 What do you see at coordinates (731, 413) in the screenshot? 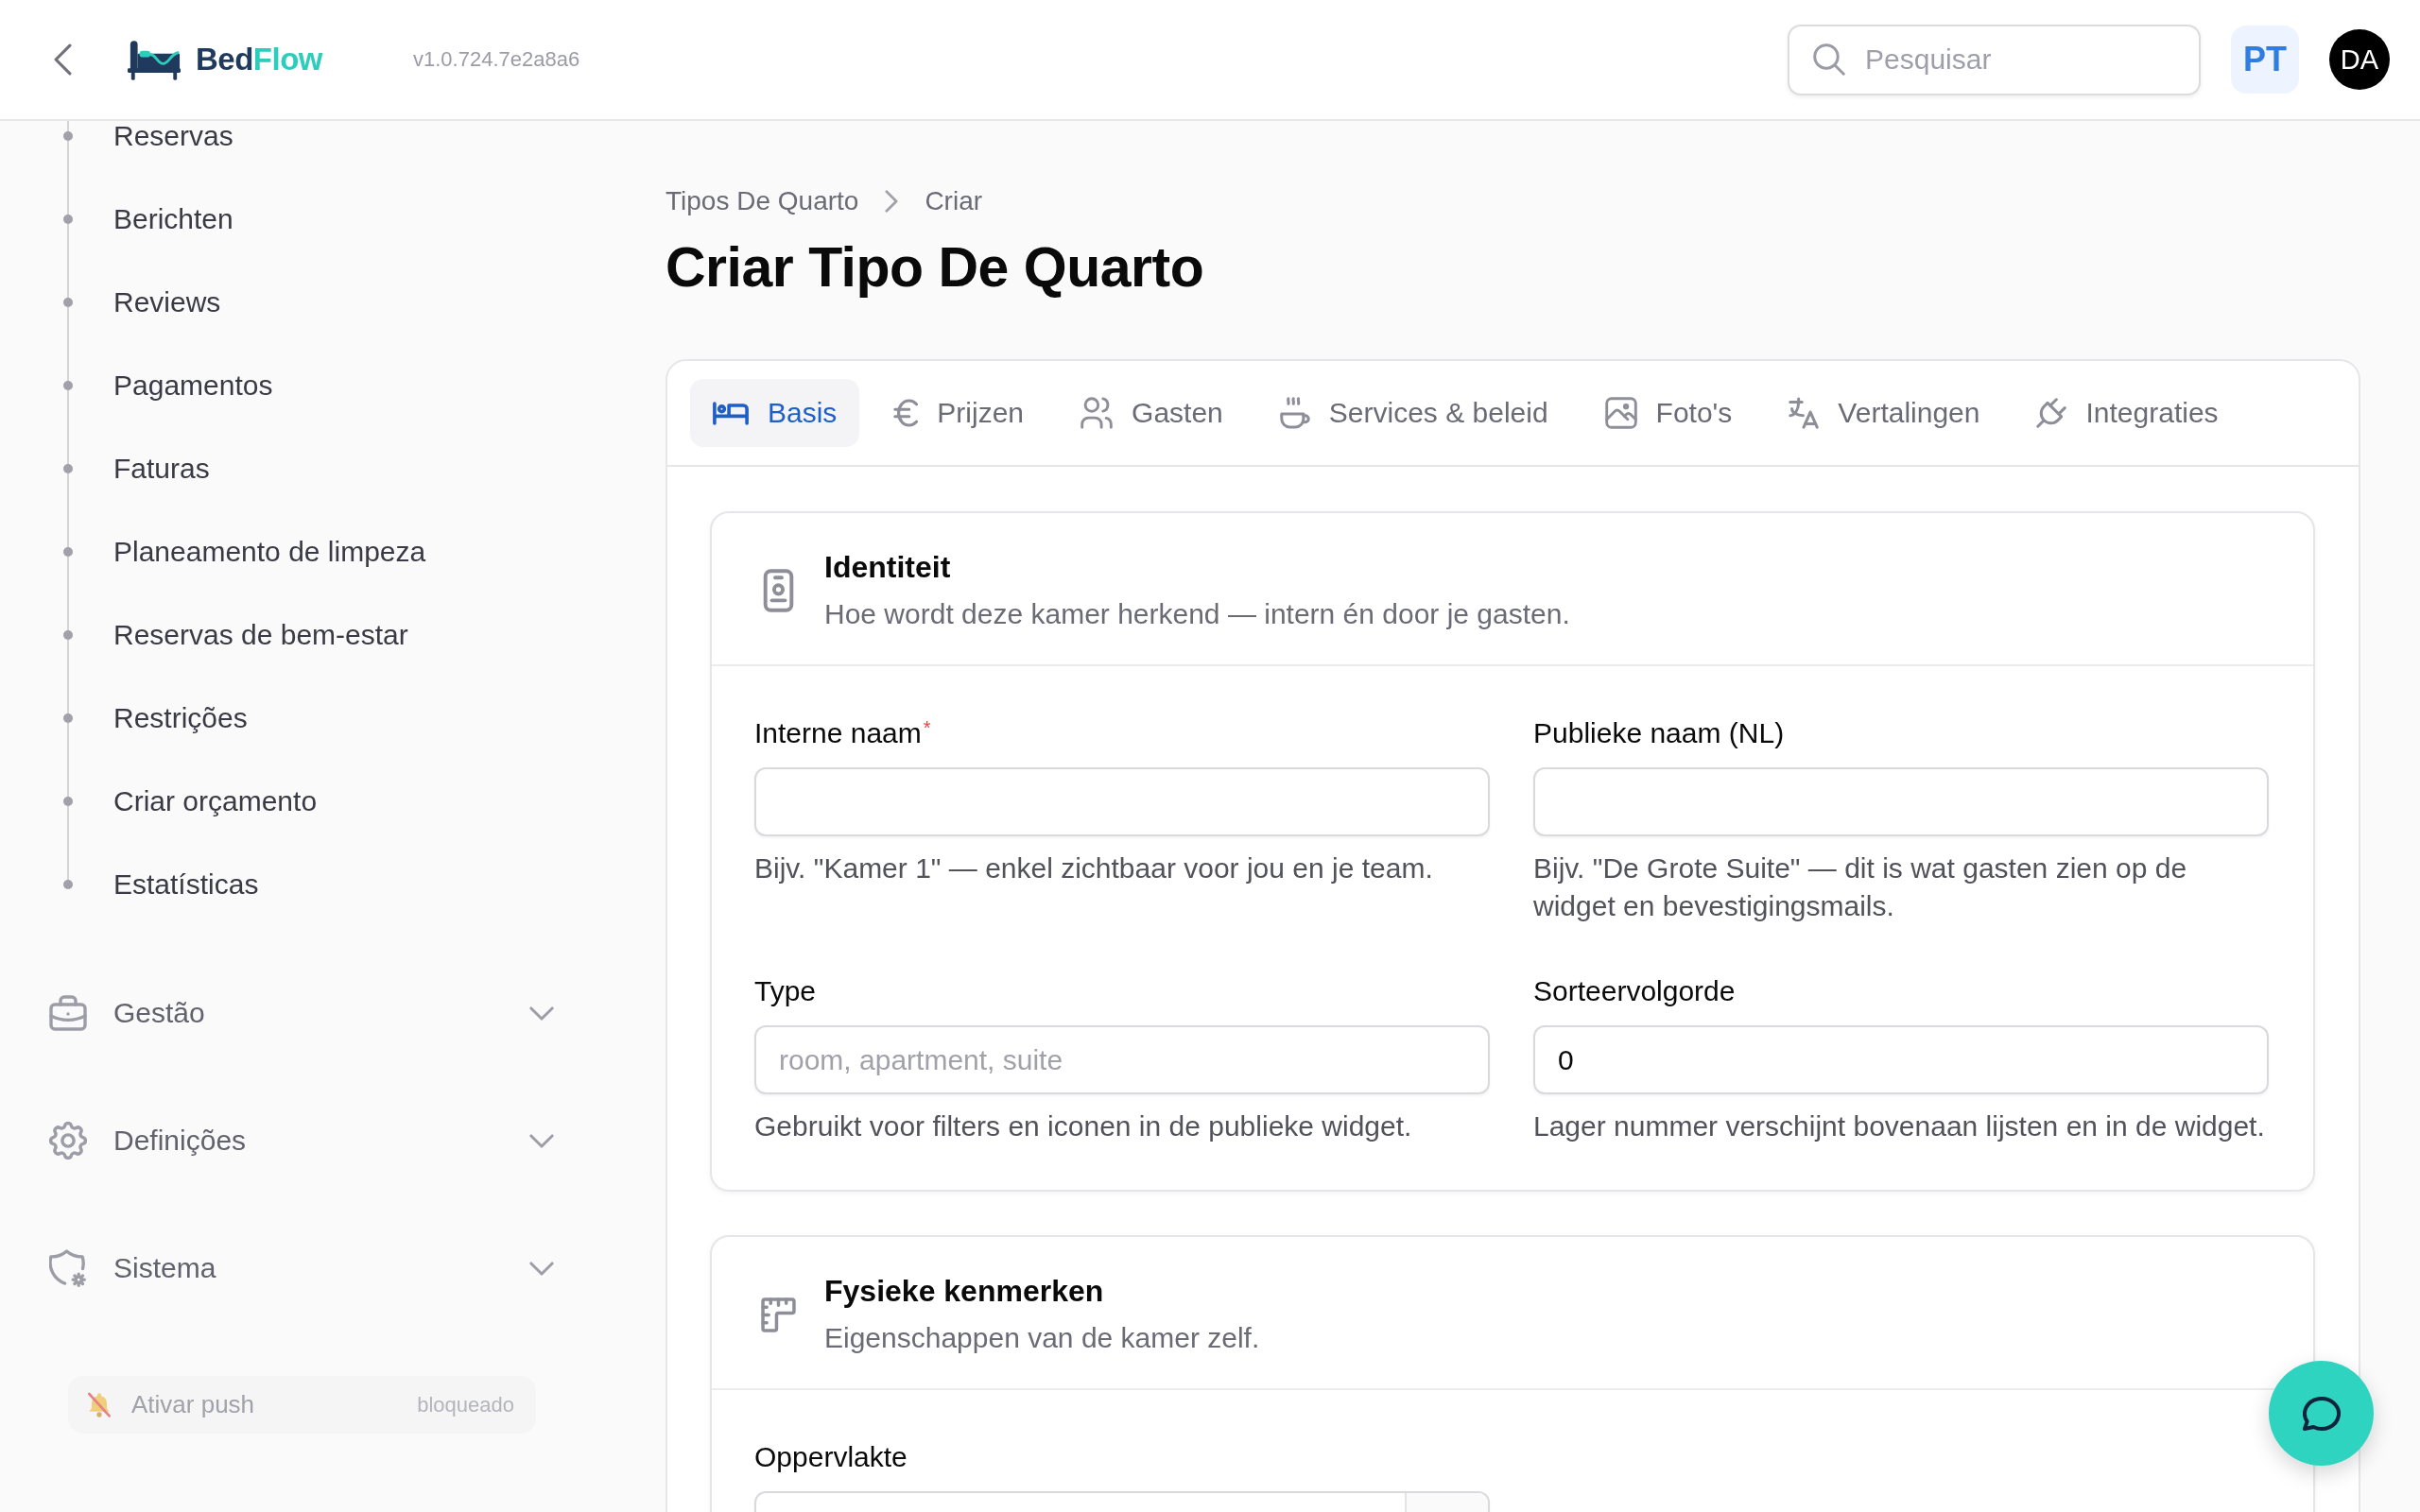
I see `bed-icon` at bounding box center [731, 413].